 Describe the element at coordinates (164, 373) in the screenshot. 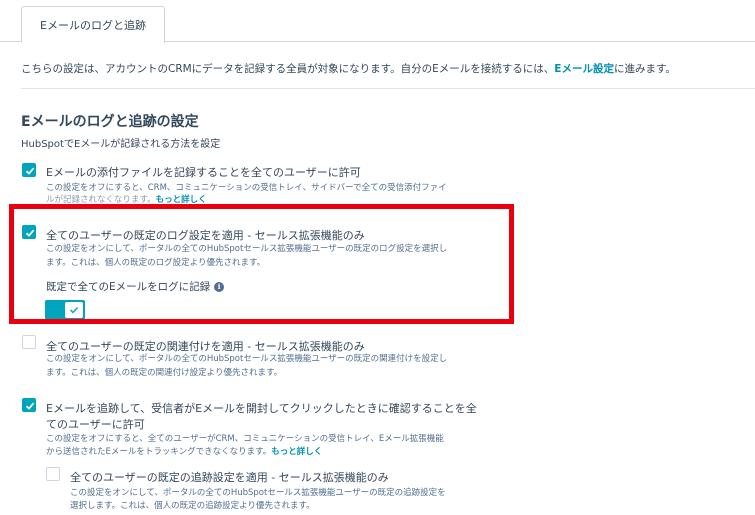

I see `default-association-desc-2: ます。これは、個人の既定の関連付け設定より優先されます。` at that location.